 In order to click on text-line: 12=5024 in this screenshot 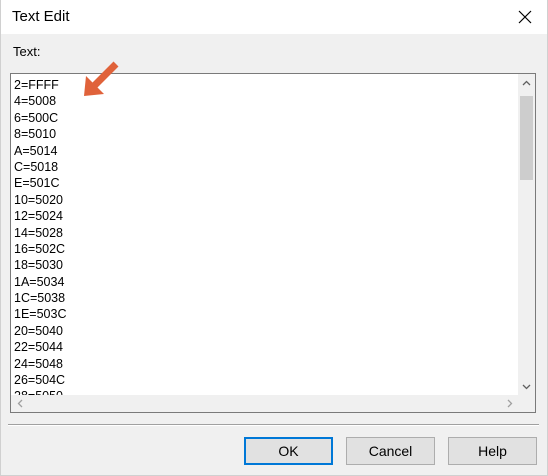, I will do `click(39, 216)`.